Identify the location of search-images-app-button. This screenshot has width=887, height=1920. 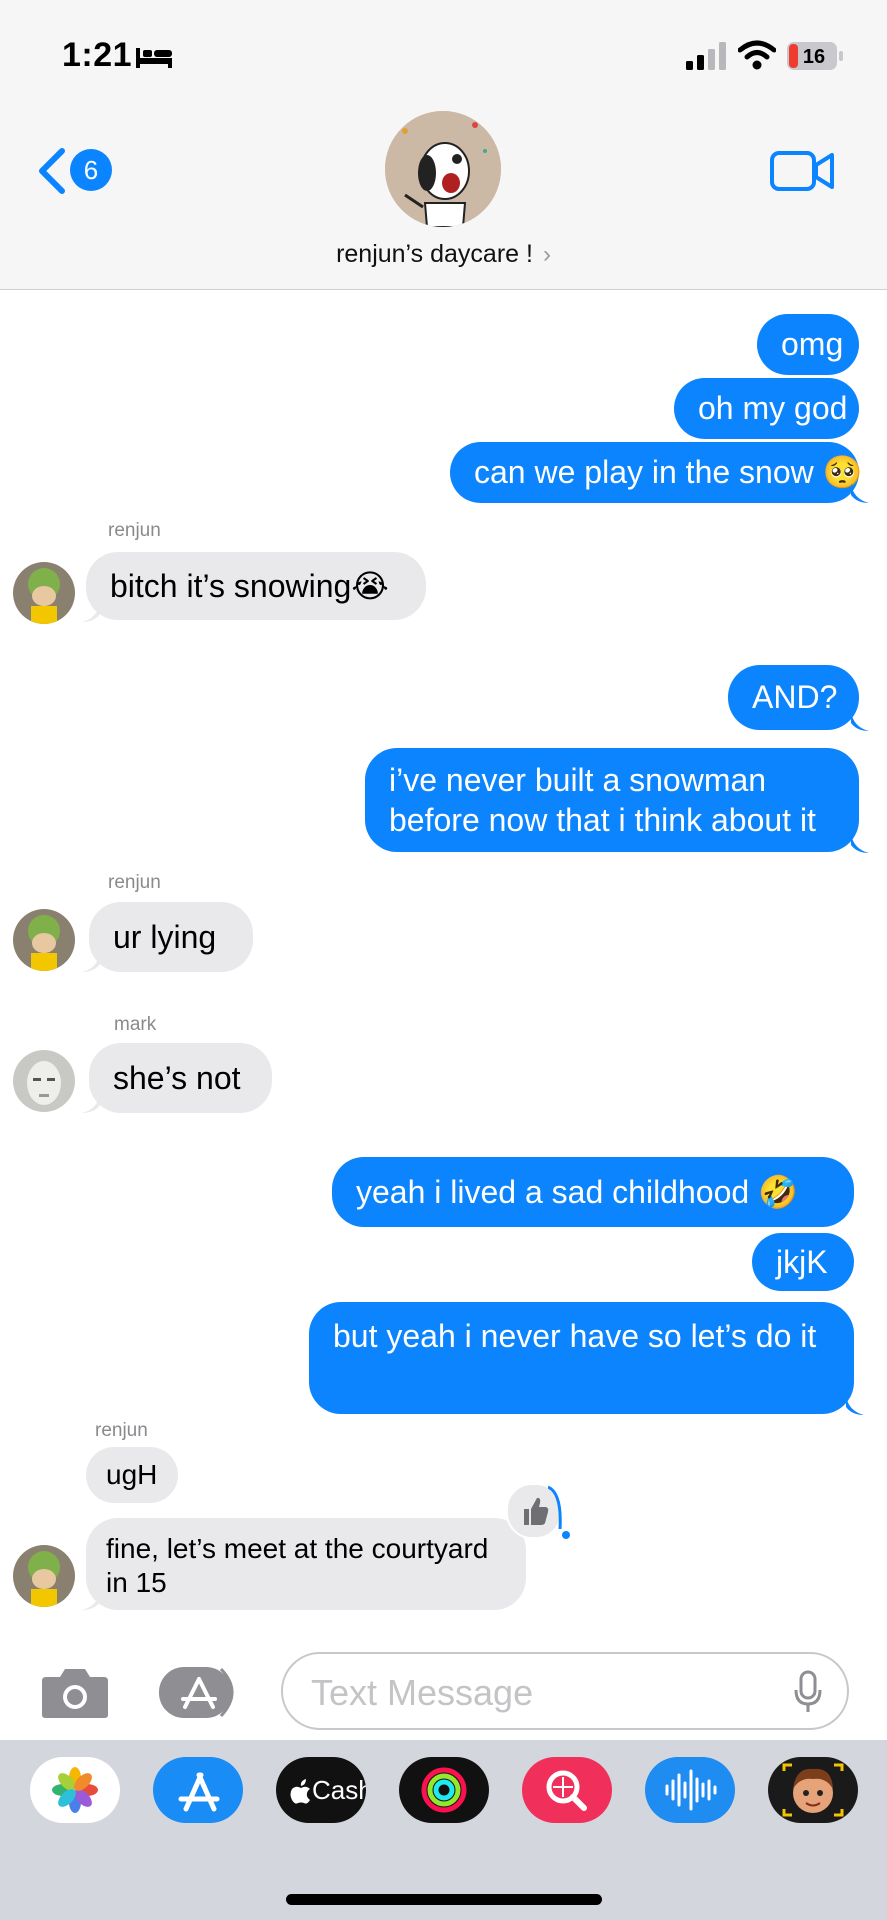
(567, 1790).